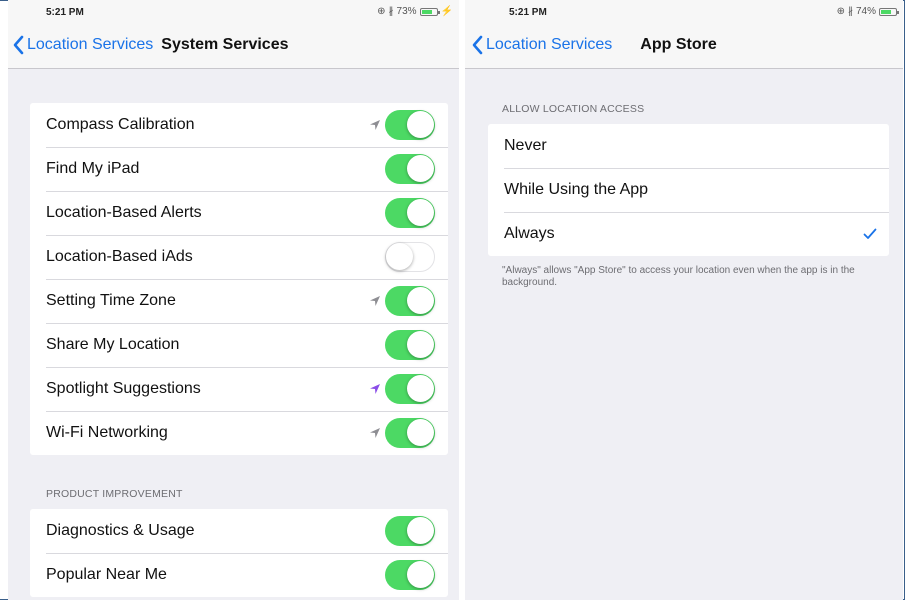 The height and width of the screenshot is (600, 905). I want to click on setting-label: Setting Time Zone, so click(111, 300).